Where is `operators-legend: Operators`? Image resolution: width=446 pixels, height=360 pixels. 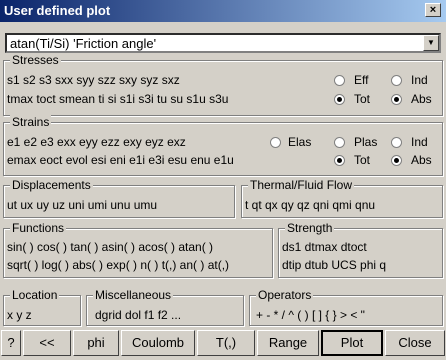 operators-legend: Operators is located at coordinates (285, 295).